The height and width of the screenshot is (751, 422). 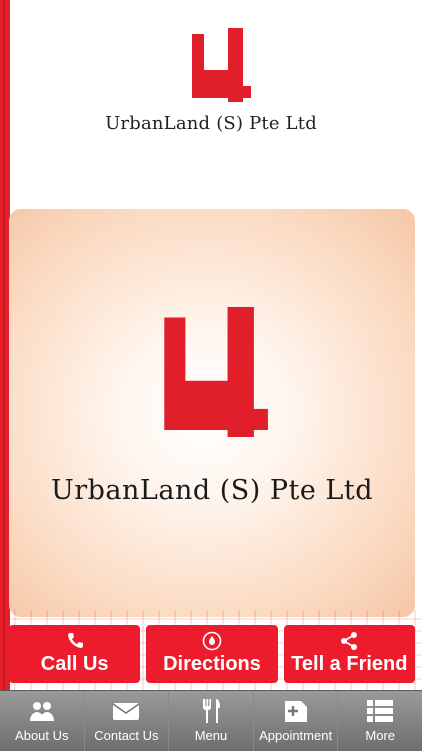 I want to click on tab-menu: Menu, so click(x=211, y=721).